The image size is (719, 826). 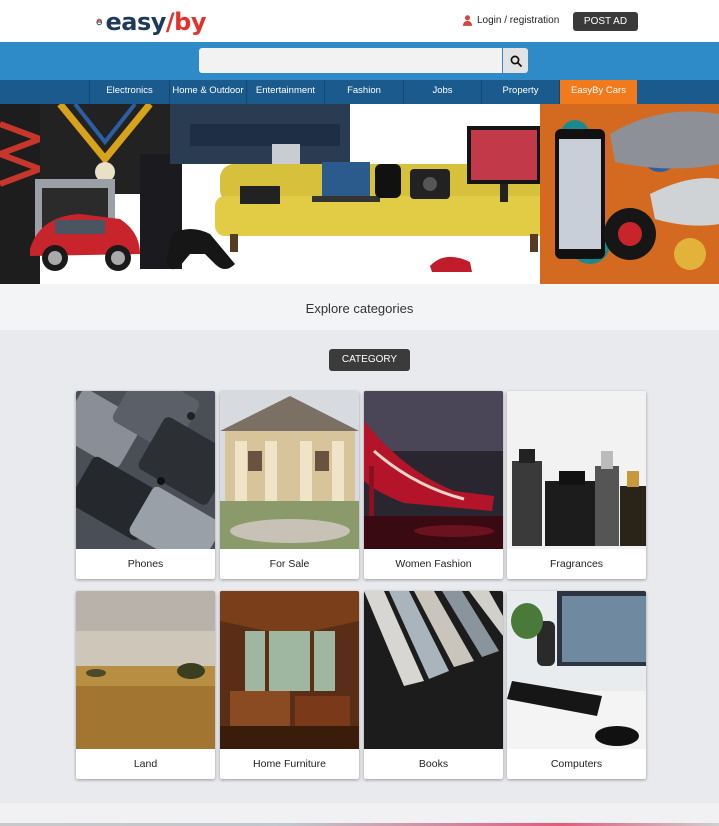 What do you see at coordinates (207, 92) in the screenshot?
I see `nav-item-home-outdoor: Home & Outdoor` at bounding box center [207, 92].